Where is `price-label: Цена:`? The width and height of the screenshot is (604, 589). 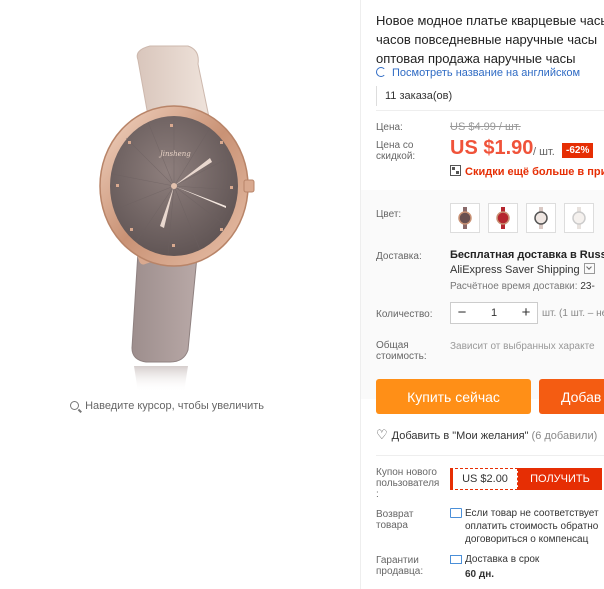 price-label: Цена: is located at coordinates (389, 127).